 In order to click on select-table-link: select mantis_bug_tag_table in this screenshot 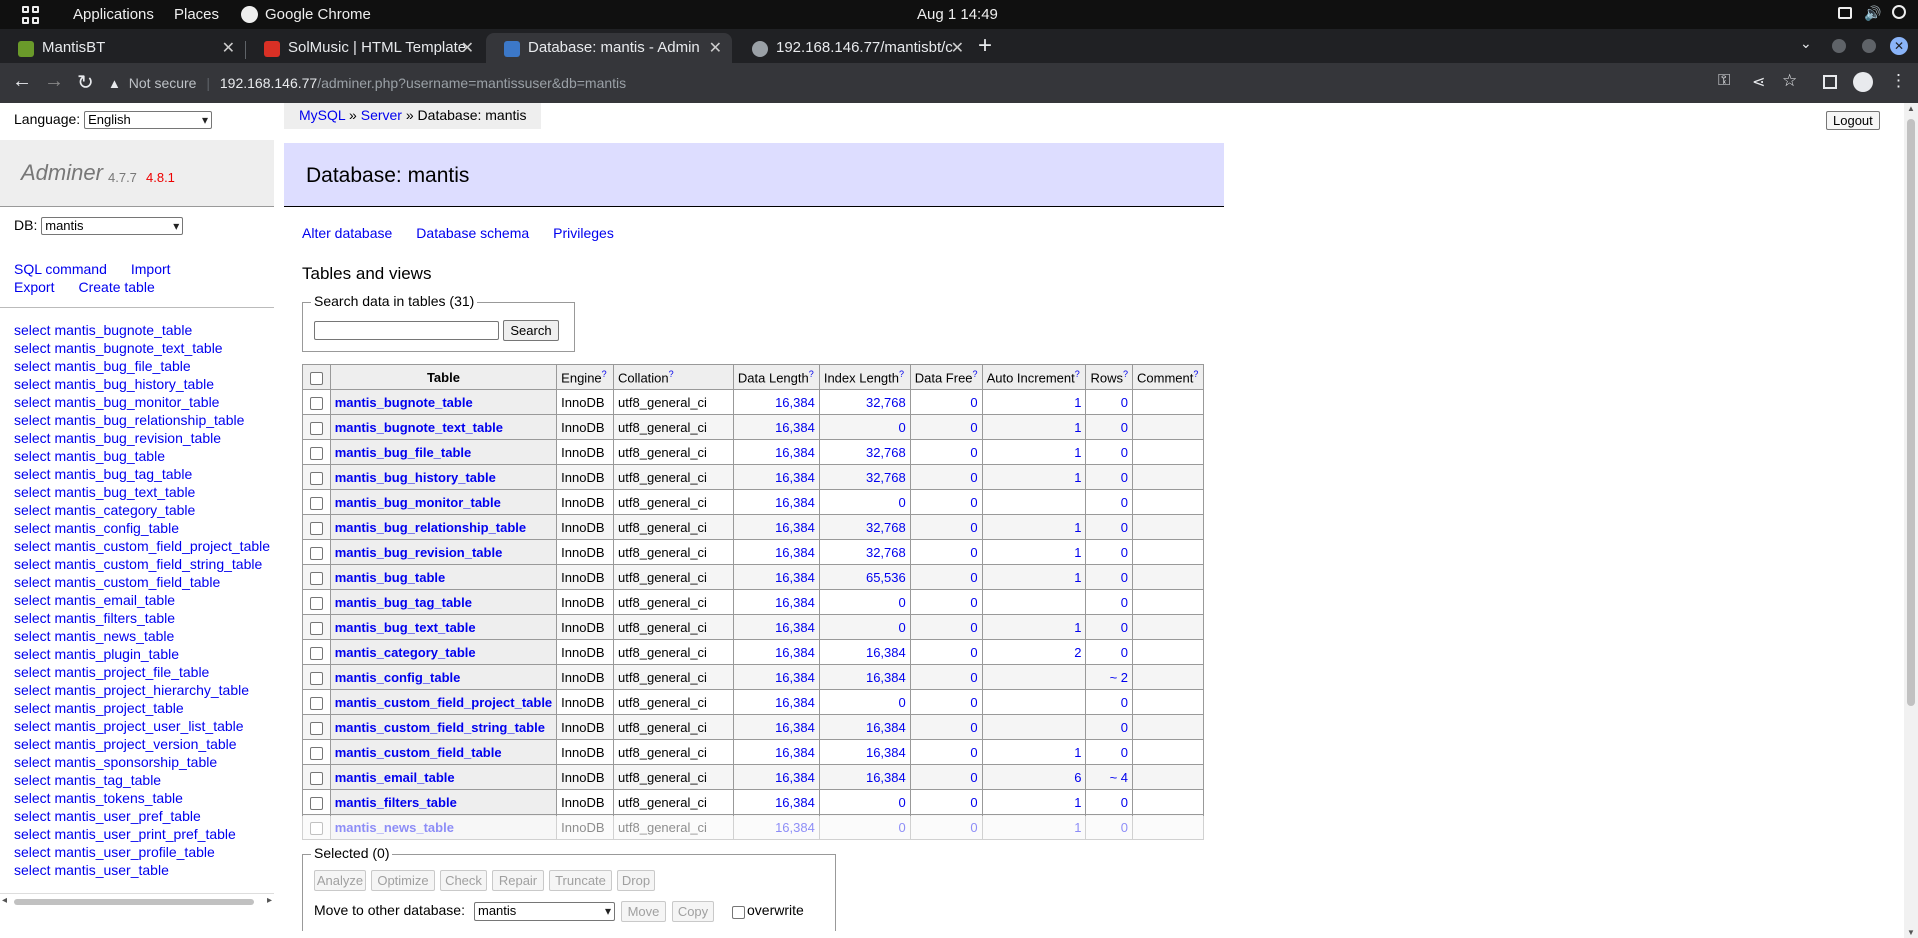, I will do `click(142, 474)`.